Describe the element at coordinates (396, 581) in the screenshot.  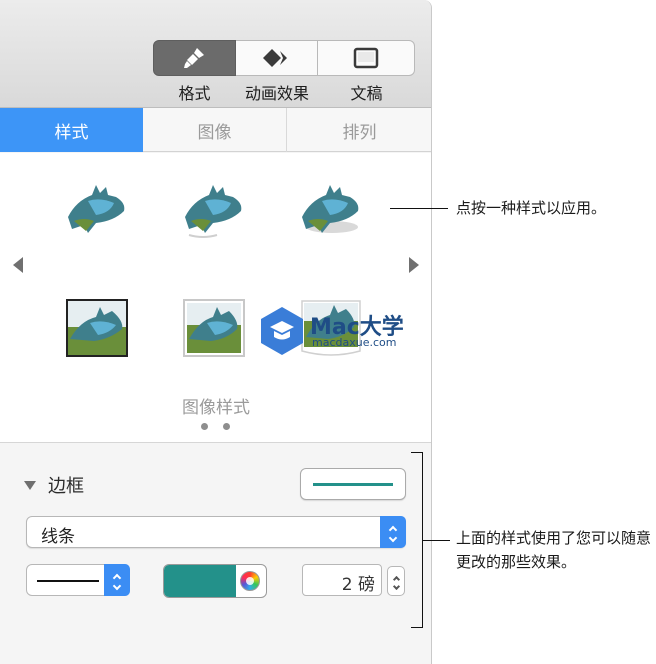
I see `border-width-stepper` at that location.